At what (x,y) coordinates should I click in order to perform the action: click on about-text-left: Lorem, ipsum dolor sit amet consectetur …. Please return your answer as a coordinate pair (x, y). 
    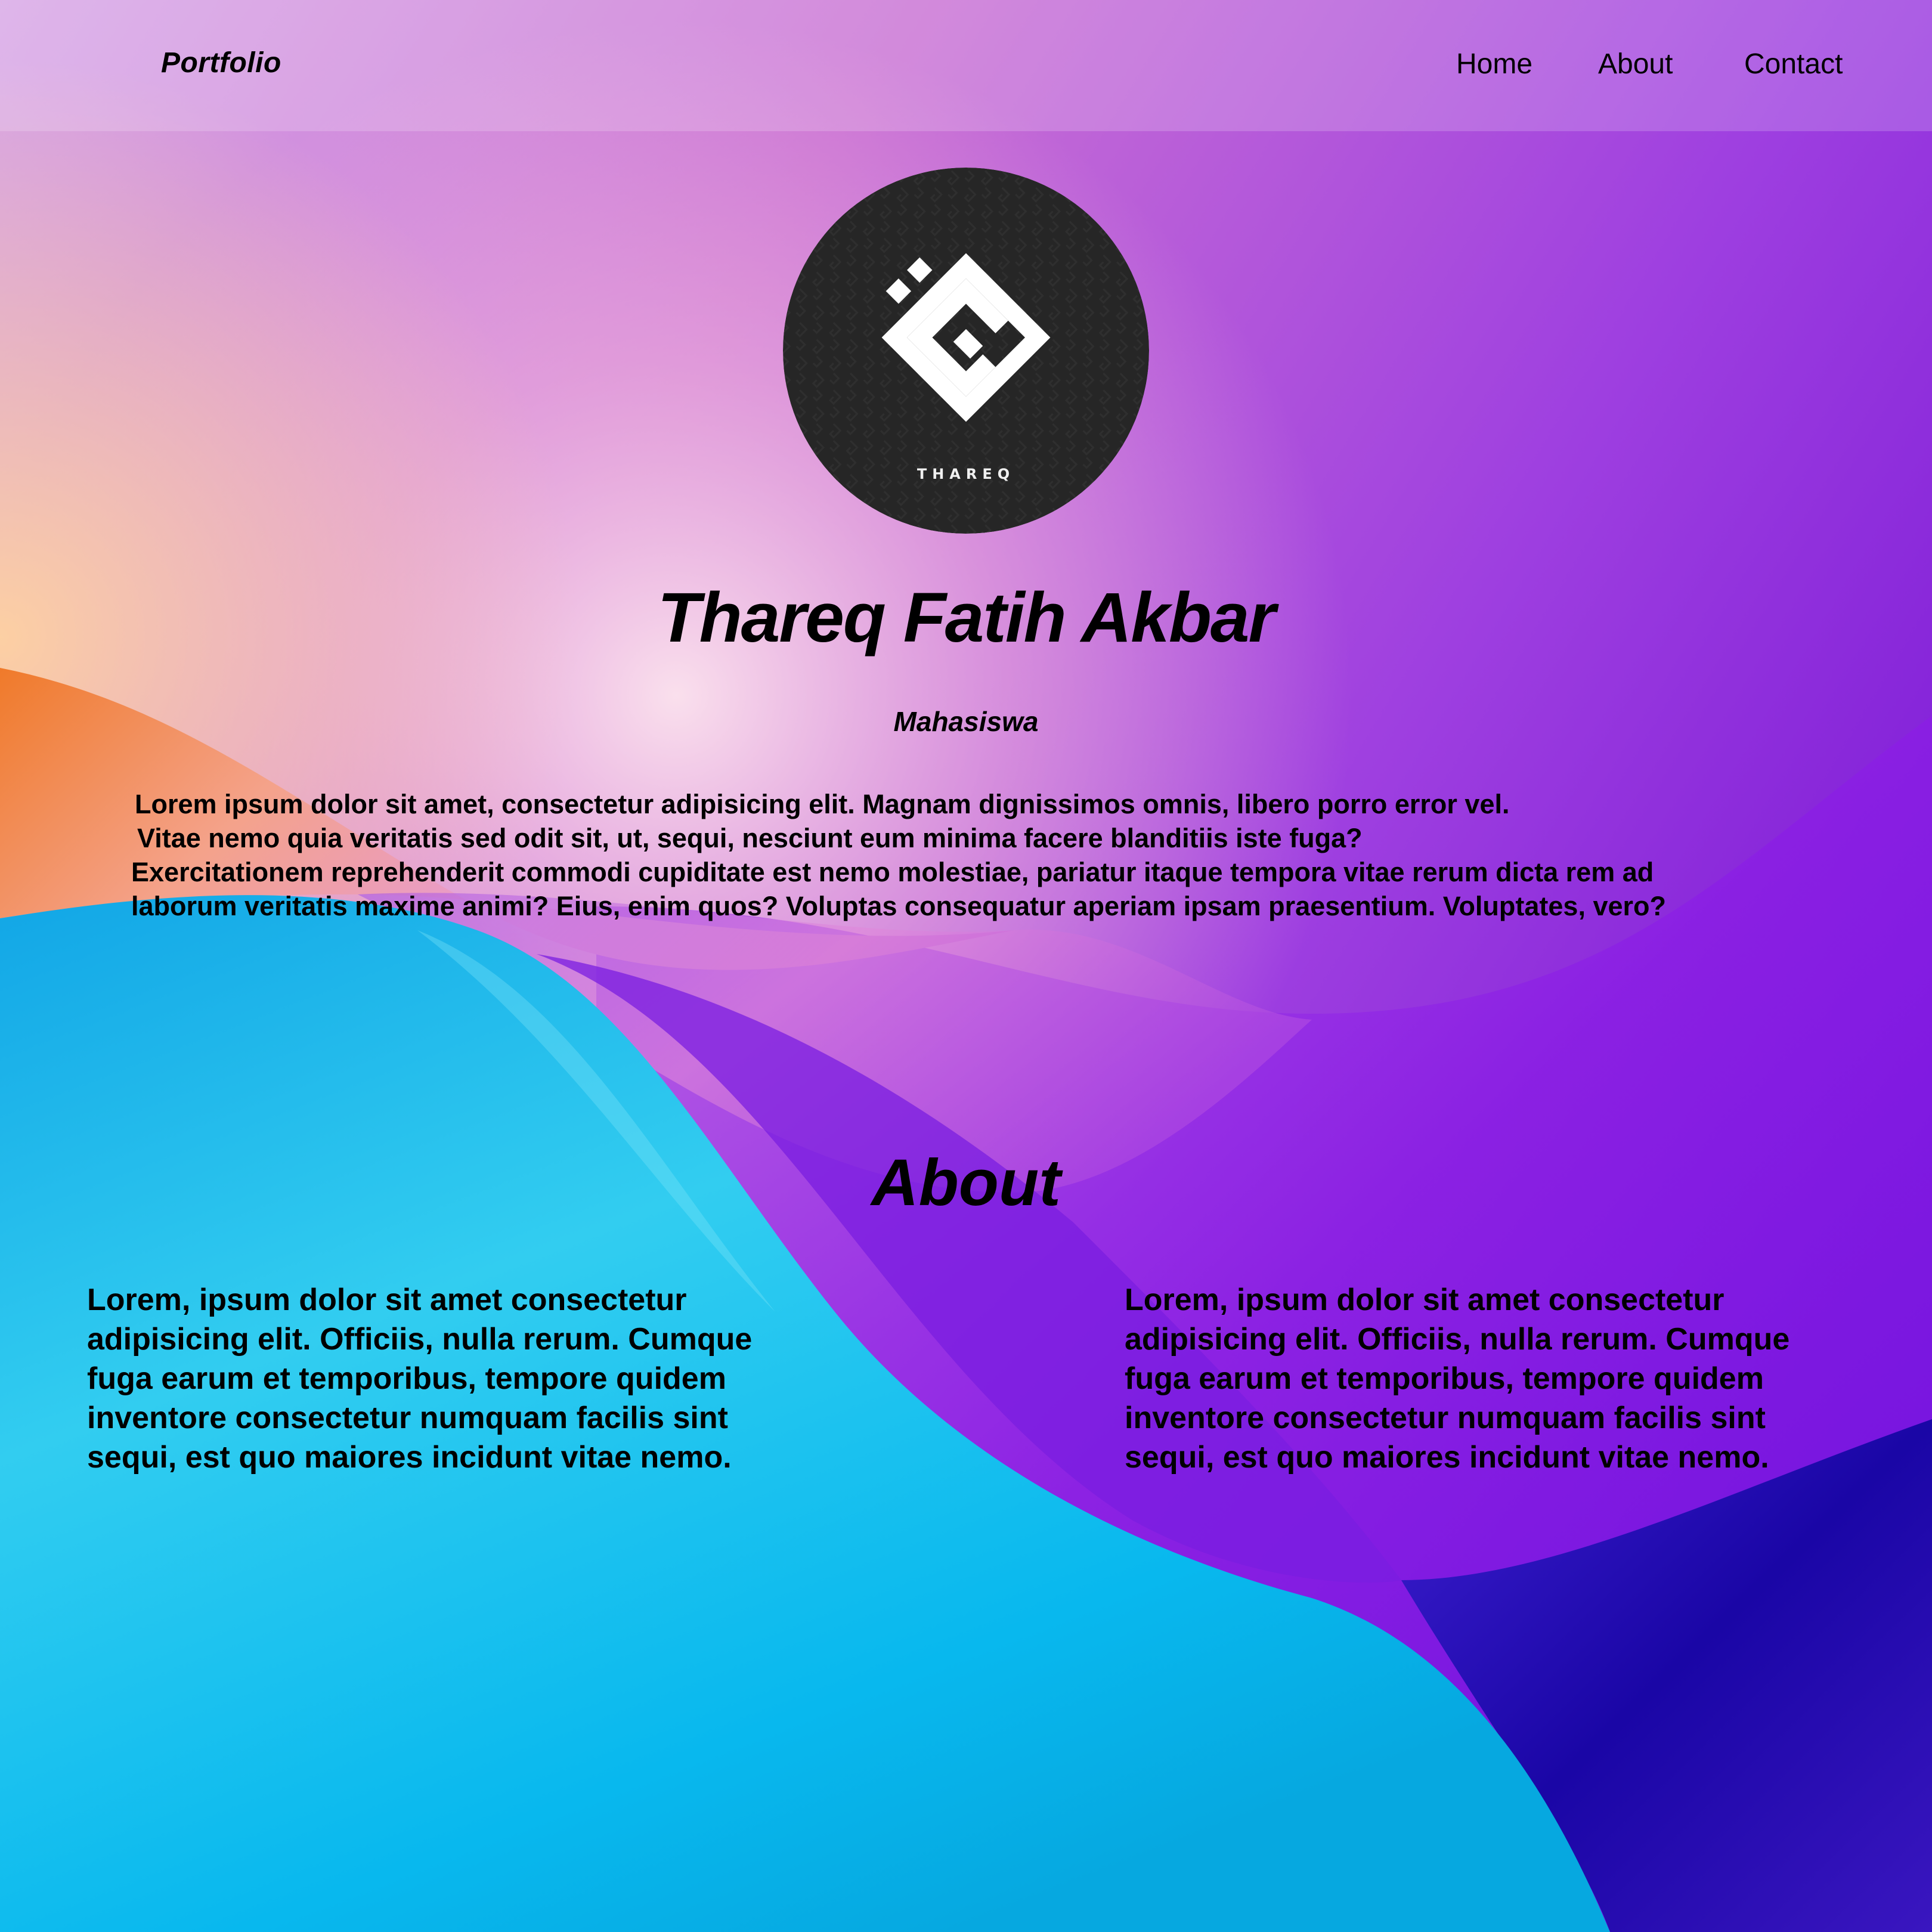
    Looking at the image, I should click on (420, 1379).